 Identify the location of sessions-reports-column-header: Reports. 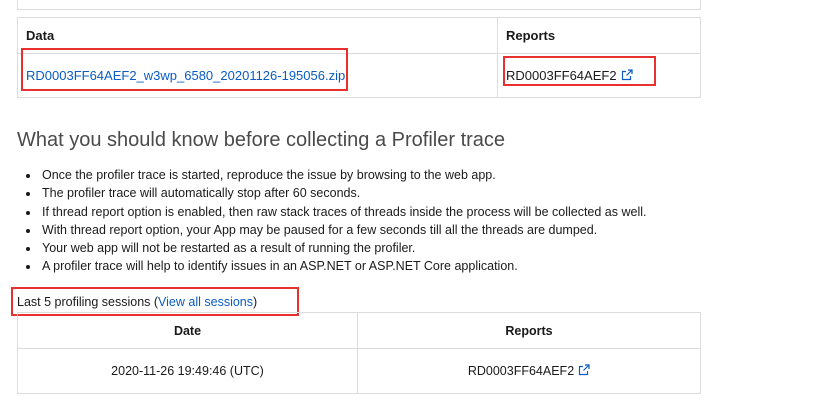
(529, 330).